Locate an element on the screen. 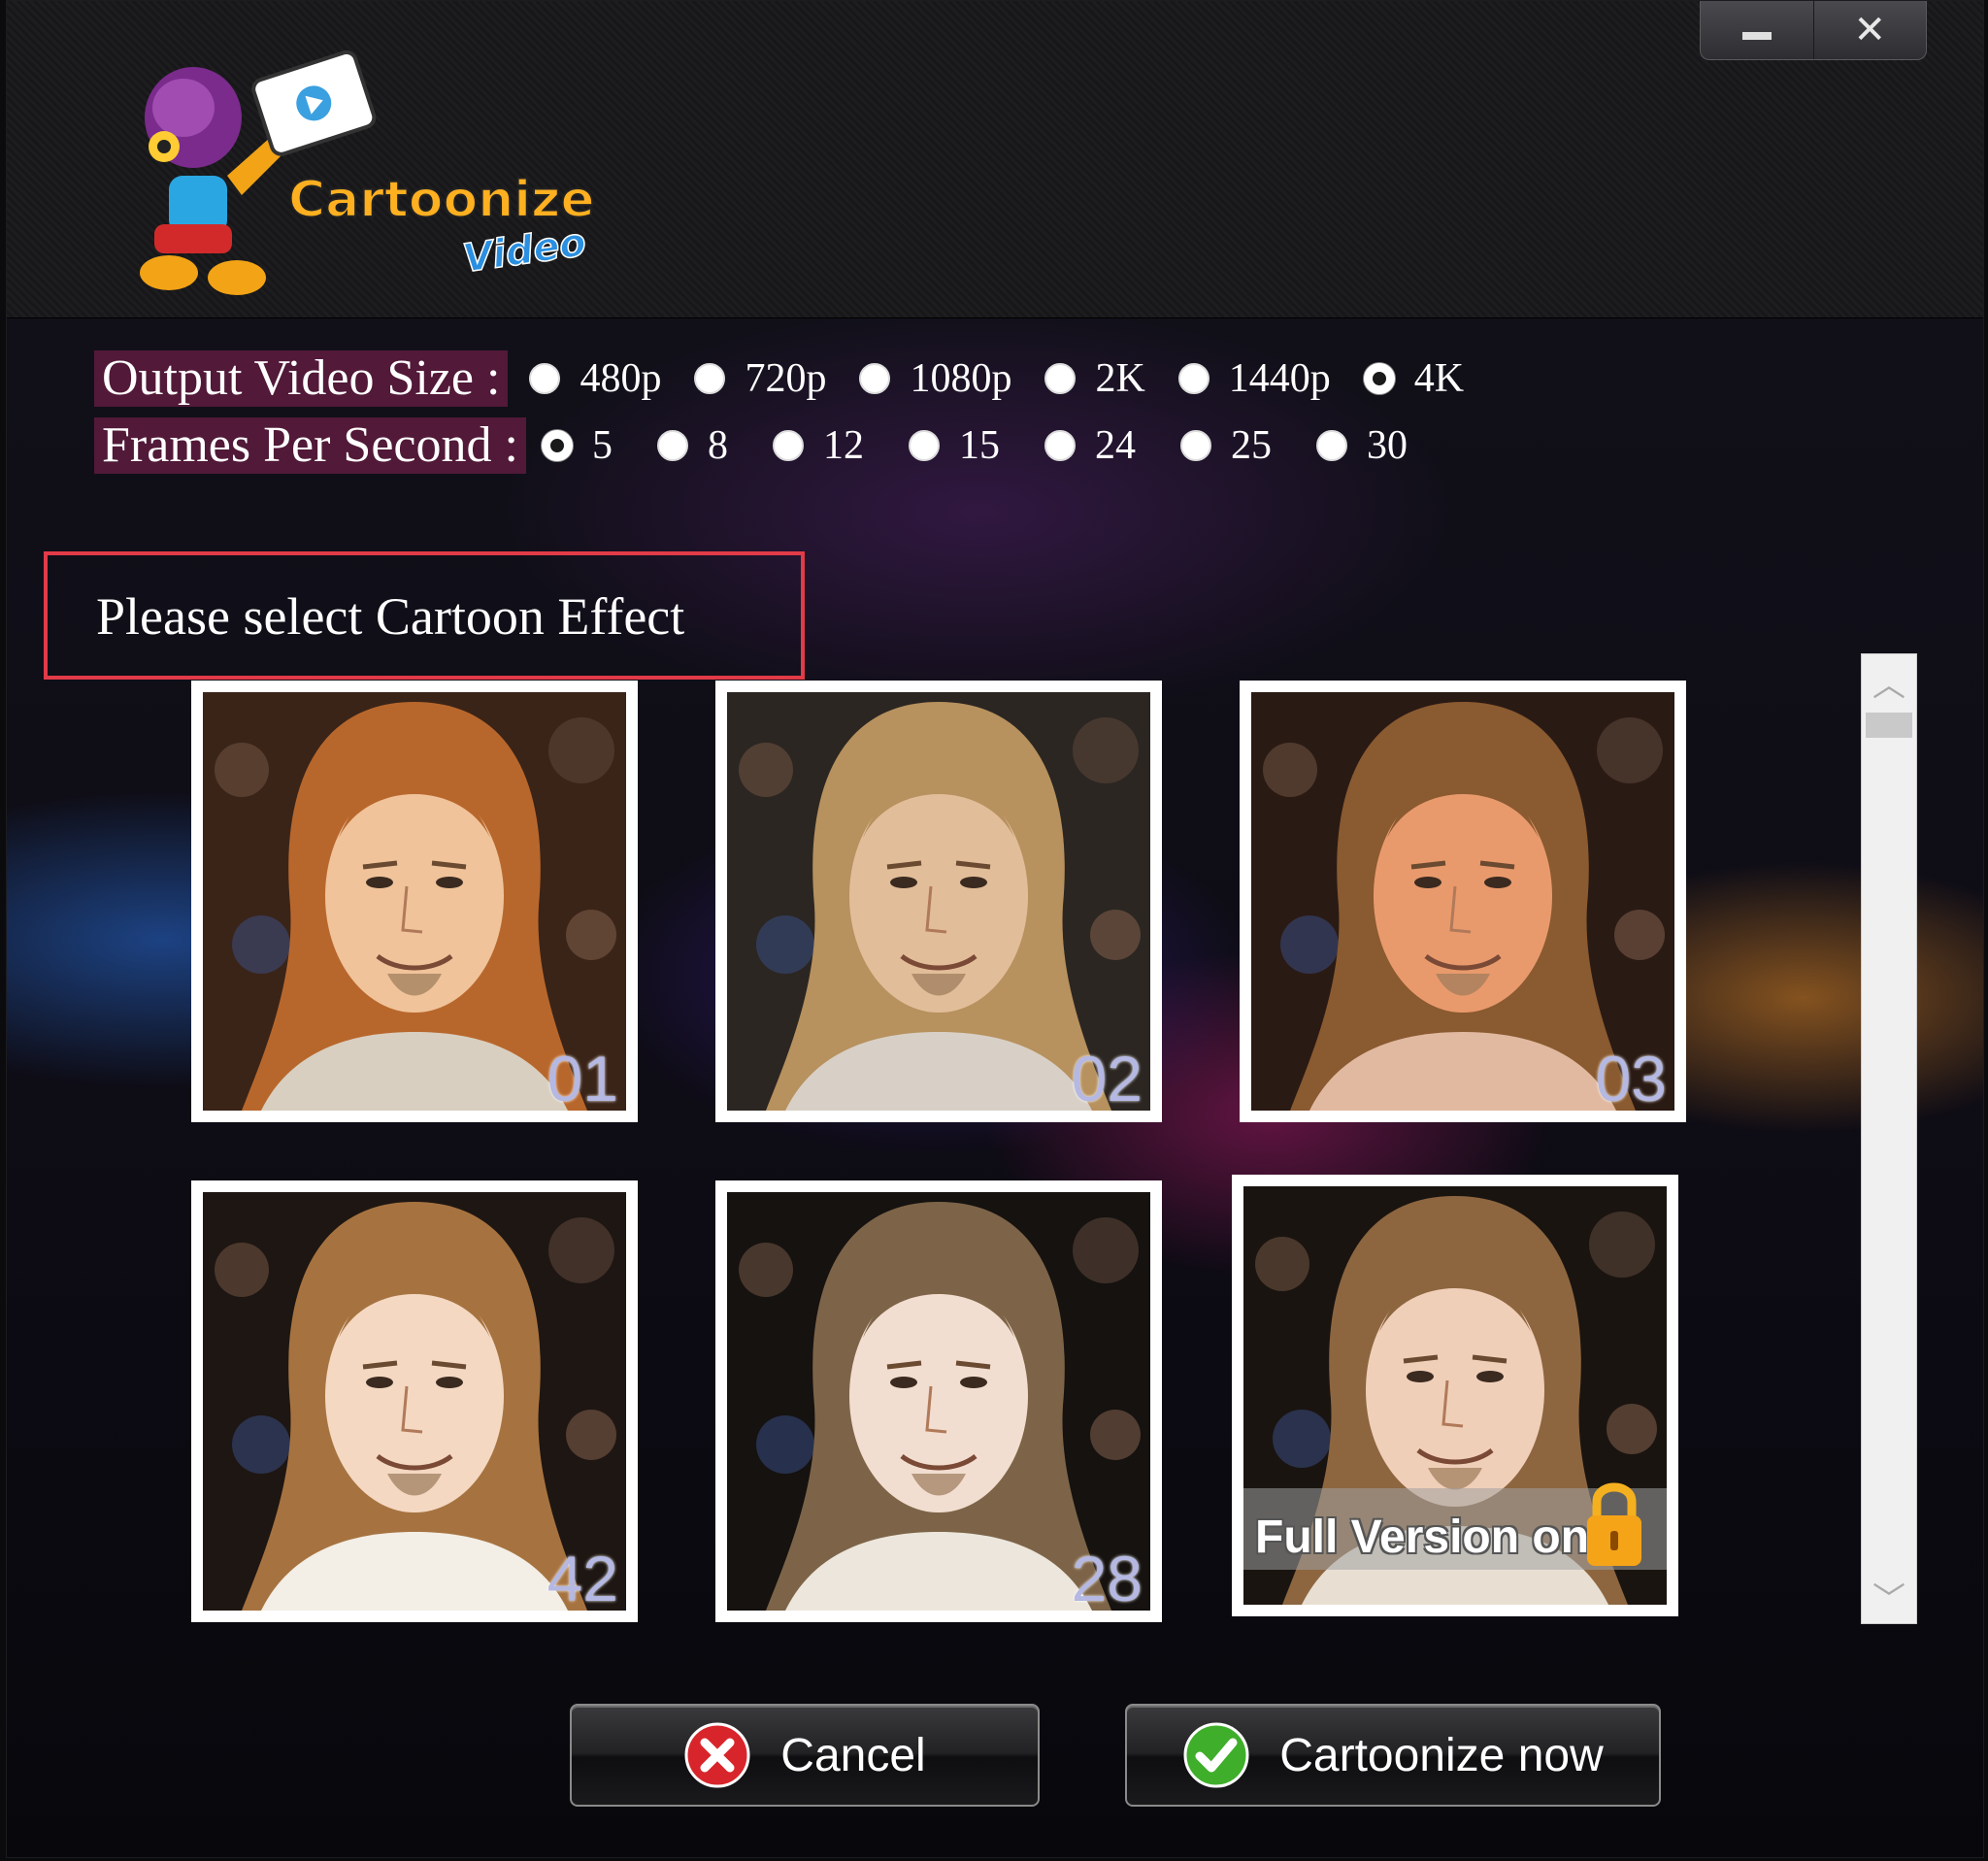 The height and width of the screenshot is (1861, 1988). scroll-down-icon: ﹀ is located at coordinates (1889, 1596).